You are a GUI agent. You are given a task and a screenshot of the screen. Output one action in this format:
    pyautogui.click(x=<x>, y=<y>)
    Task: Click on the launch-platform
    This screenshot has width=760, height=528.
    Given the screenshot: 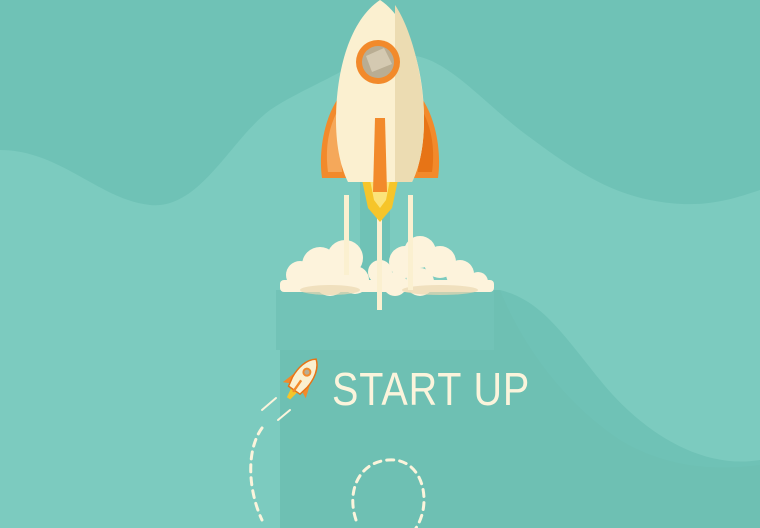 What is the action you would take?
    pyautogui.click(x=385, y=320)
    